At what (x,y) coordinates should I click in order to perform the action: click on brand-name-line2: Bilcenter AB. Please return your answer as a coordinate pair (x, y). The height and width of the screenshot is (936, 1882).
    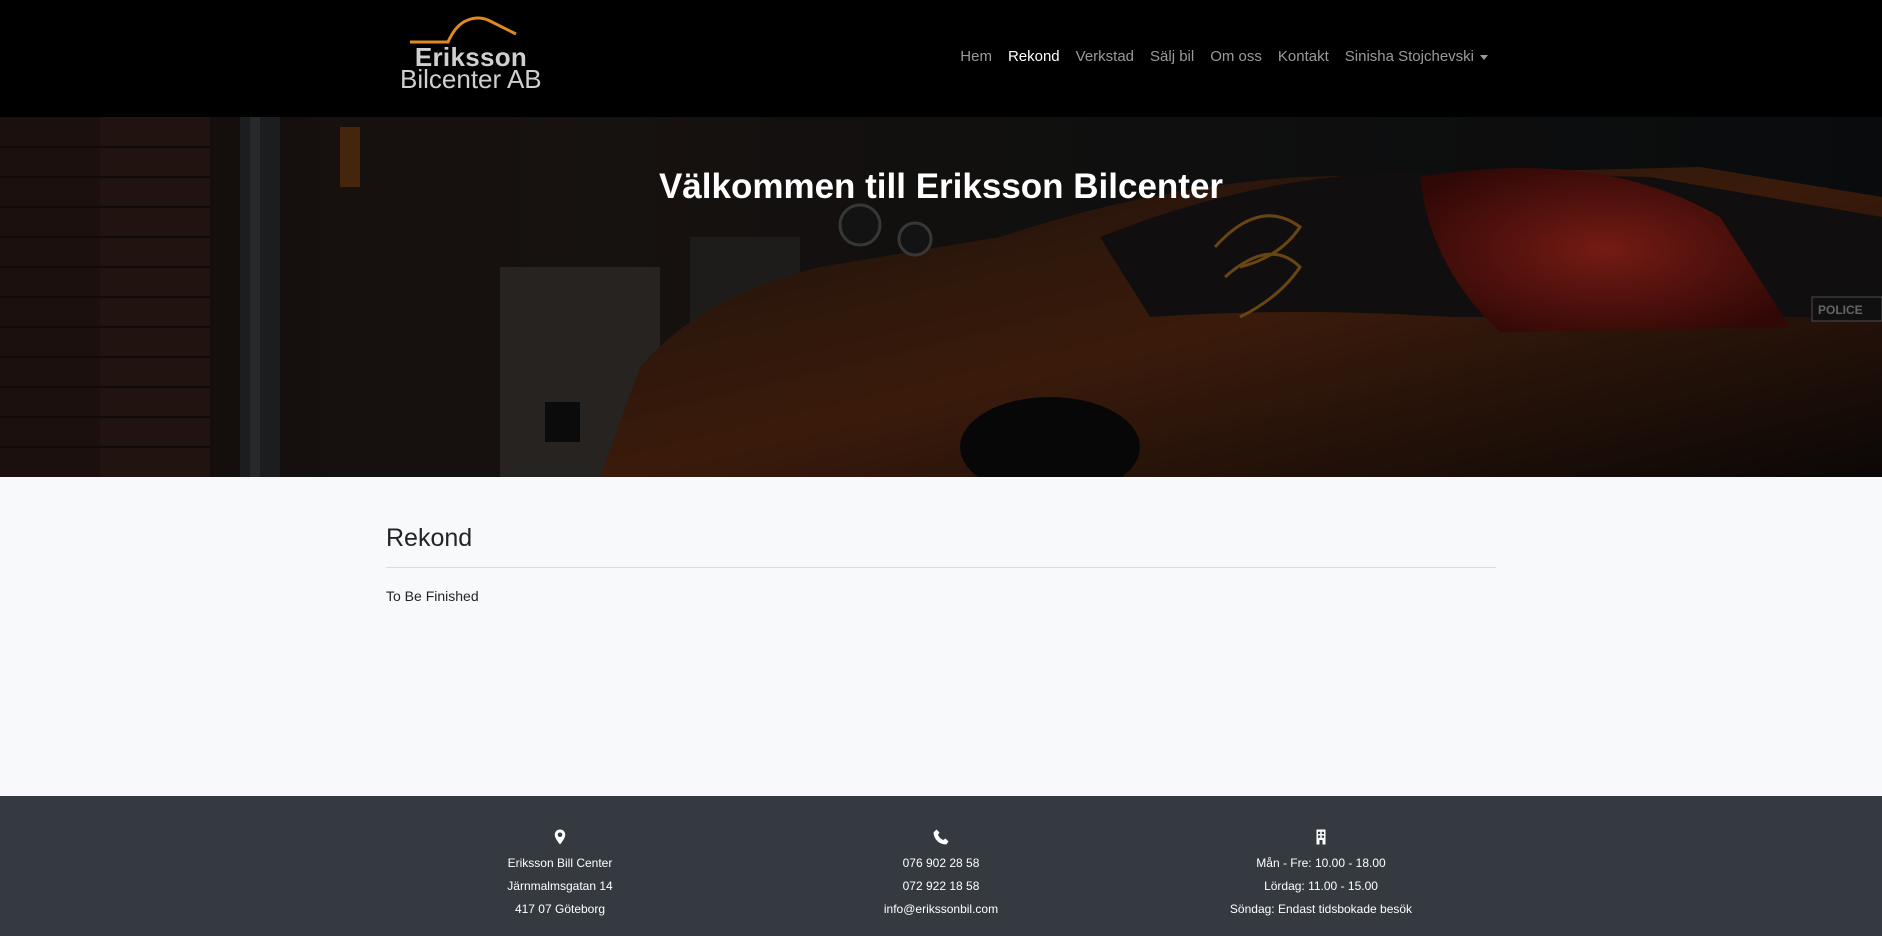
    Looking at the image, I should click on (471, 79).